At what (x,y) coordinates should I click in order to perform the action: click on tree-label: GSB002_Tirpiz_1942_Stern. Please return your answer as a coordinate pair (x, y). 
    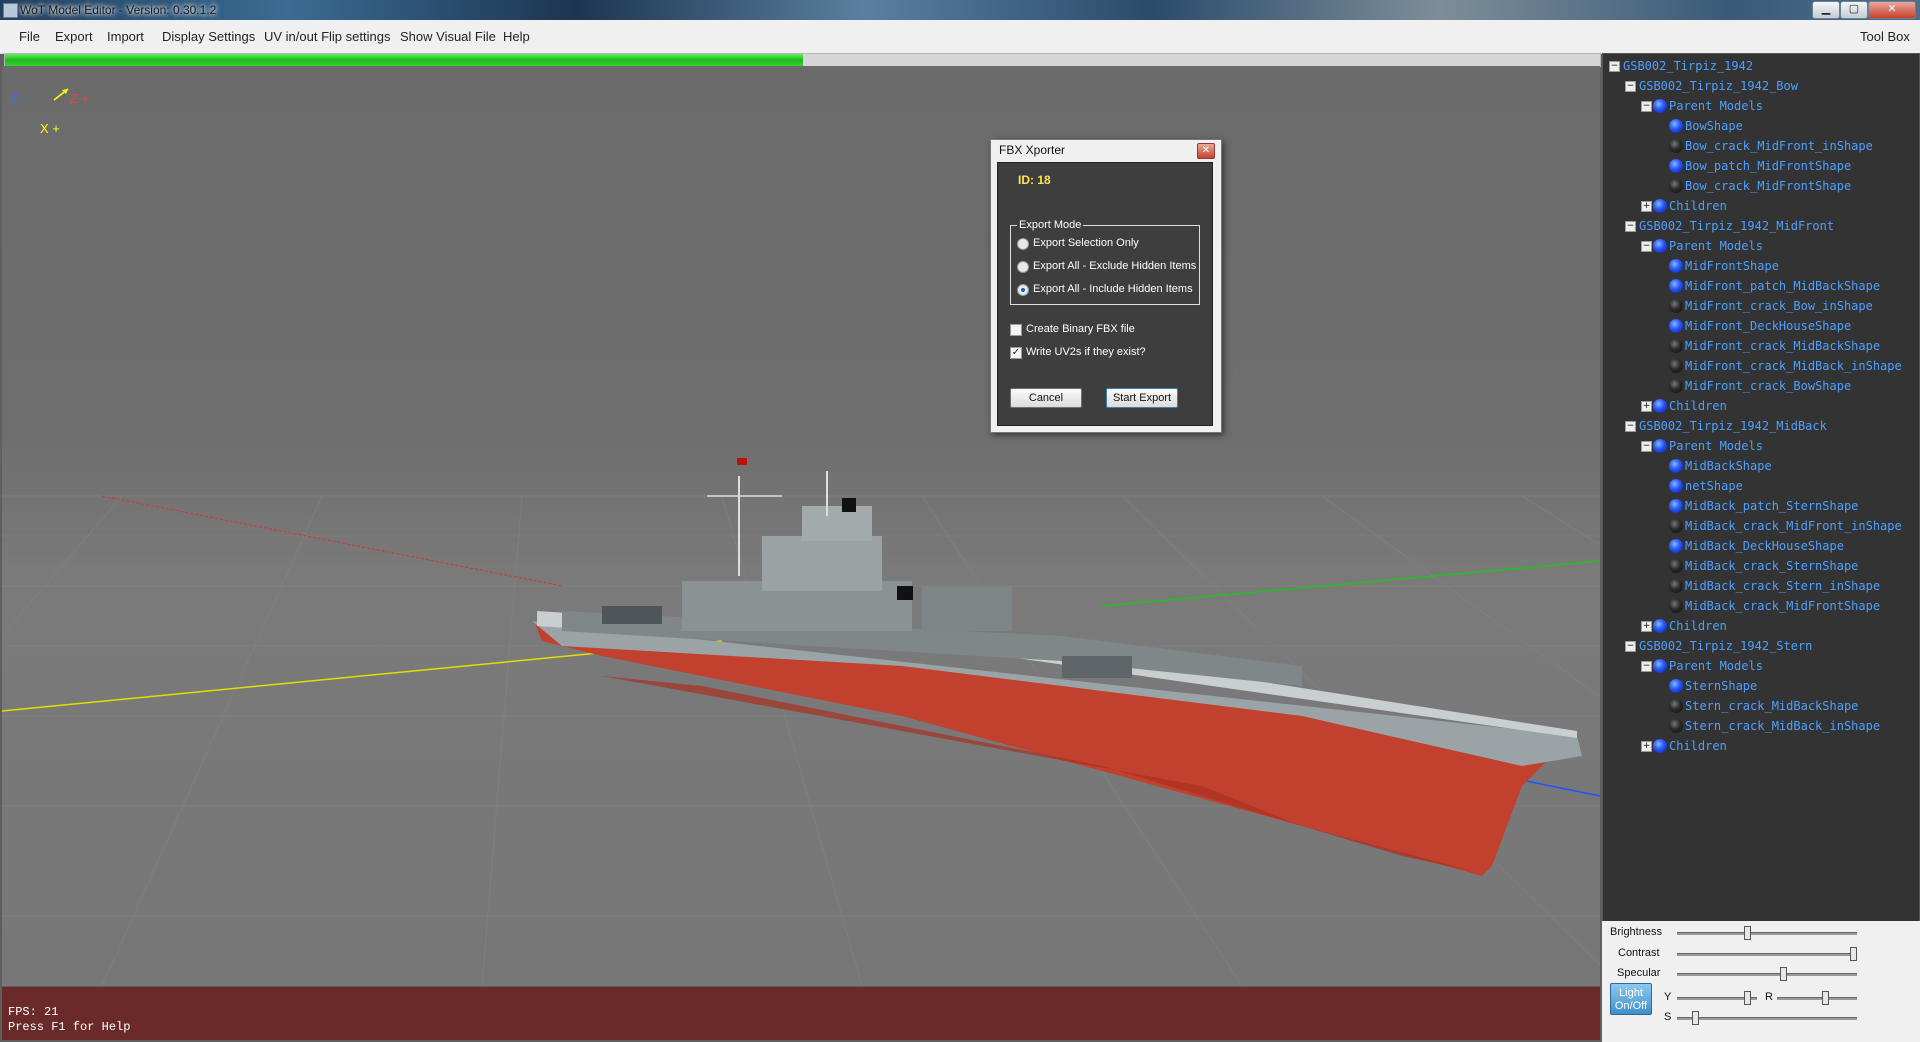
    Looking at the image, I should click on (1726, 646).